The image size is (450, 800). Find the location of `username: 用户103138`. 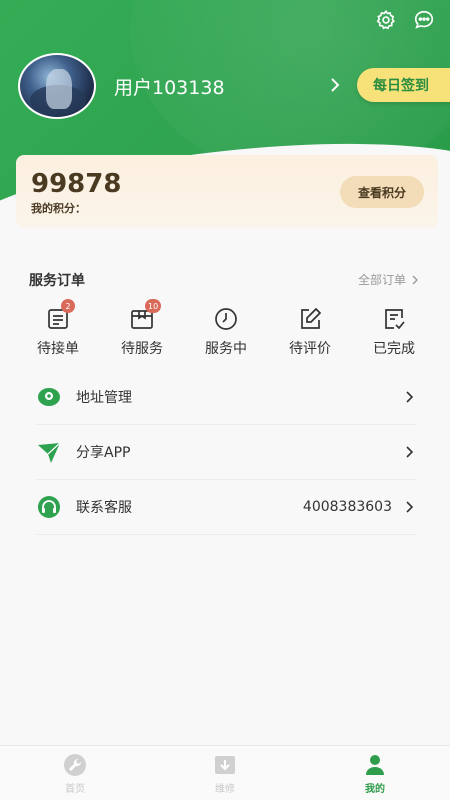

username: 用户103138 is located at coordinates (169, 88).